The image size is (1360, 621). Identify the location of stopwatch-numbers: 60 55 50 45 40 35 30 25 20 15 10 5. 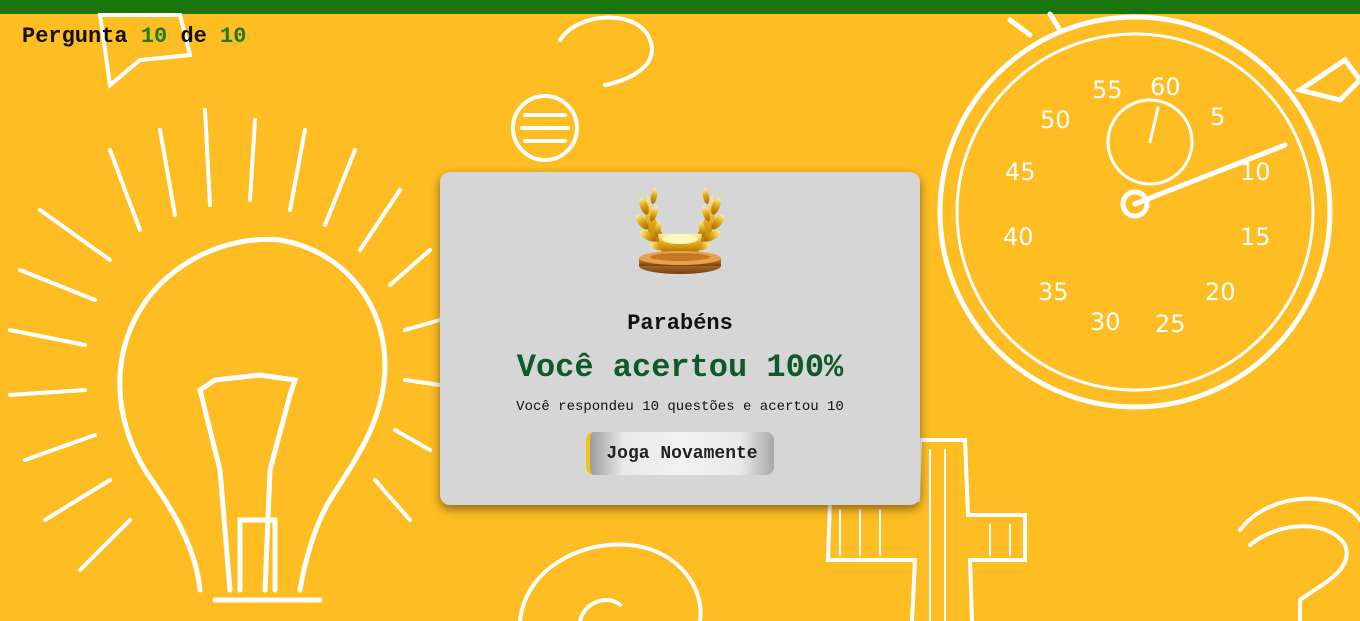
(1137, 205).